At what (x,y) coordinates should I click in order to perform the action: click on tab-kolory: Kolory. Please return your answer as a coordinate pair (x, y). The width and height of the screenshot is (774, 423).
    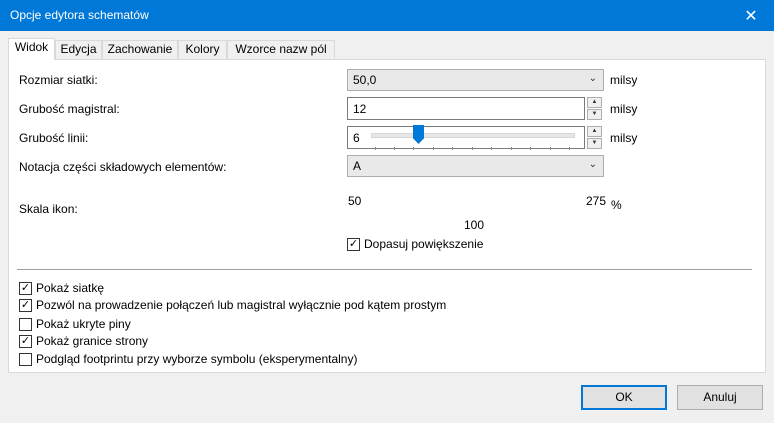
    Looking at the image, I should click on (202, 49).